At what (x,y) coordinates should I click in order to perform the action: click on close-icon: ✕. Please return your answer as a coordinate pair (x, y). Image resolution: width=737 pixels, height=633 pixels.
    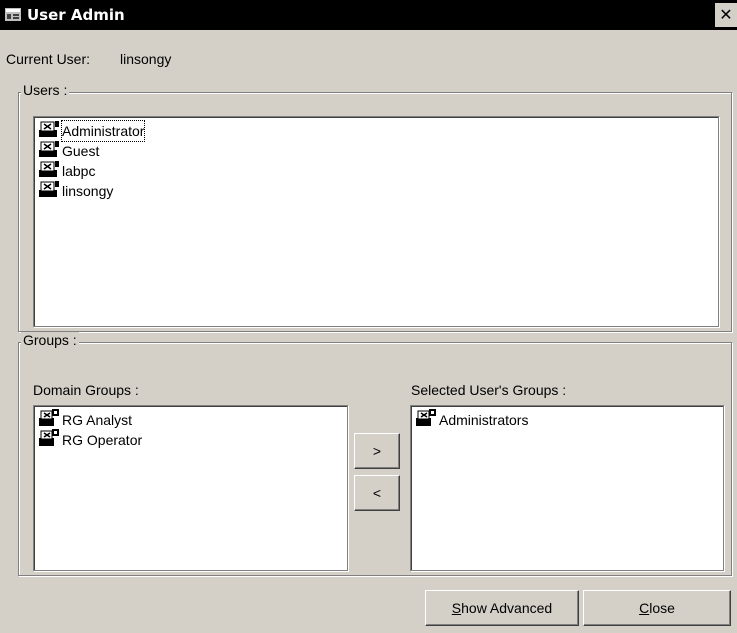
    Looking at the image, I should click on (726, 15).